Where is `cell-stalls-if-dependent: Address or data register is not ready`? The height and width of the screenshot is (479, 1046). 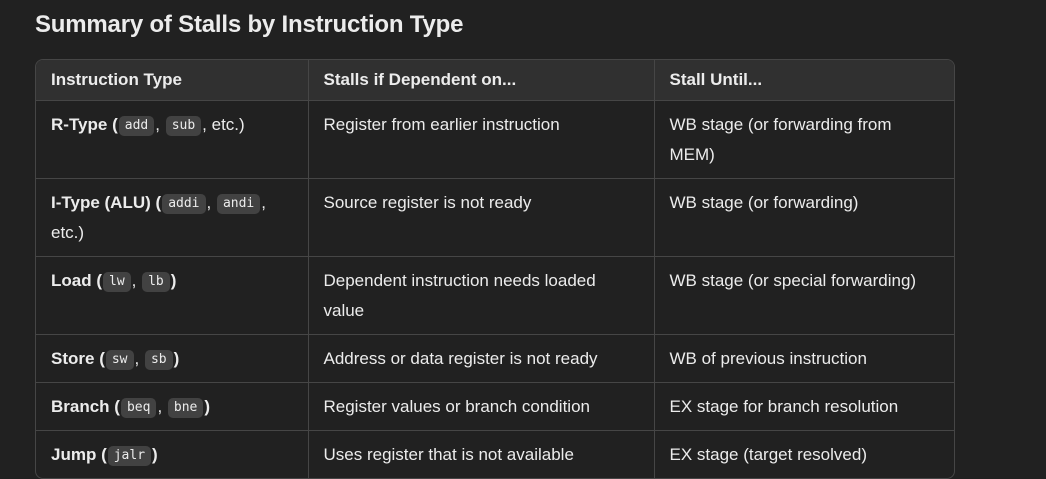 cell-stalls-if-dependent: Address or data register is not ready is located at coordinates (481, 358).